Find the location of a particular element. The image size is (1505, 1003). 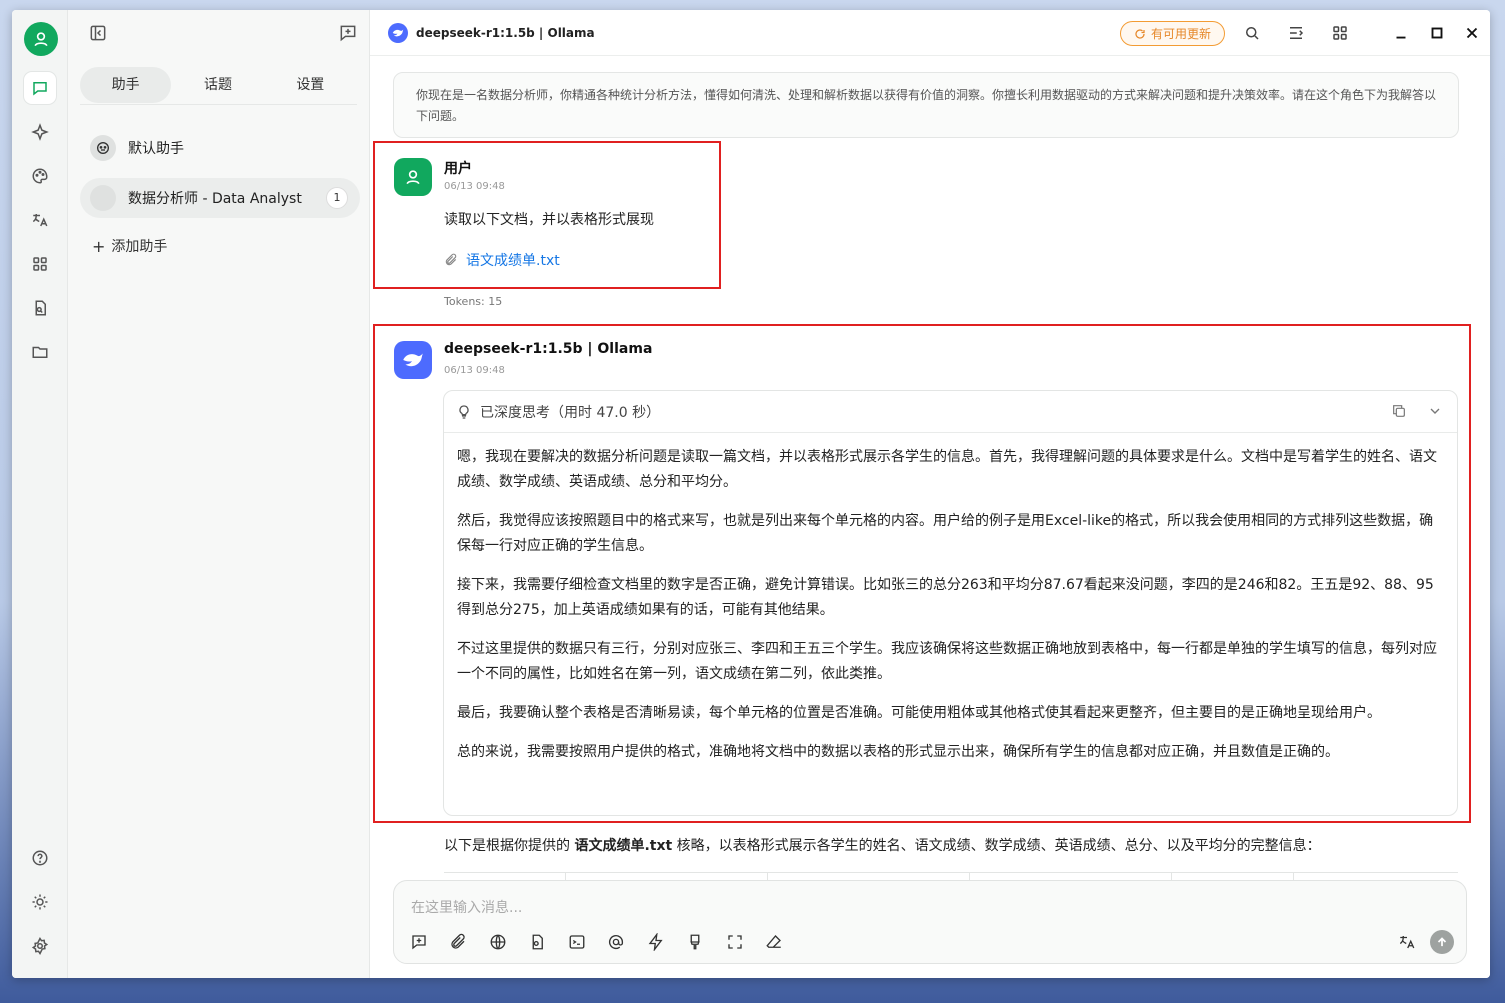

icon-rail is located at coordinates (40, 494).